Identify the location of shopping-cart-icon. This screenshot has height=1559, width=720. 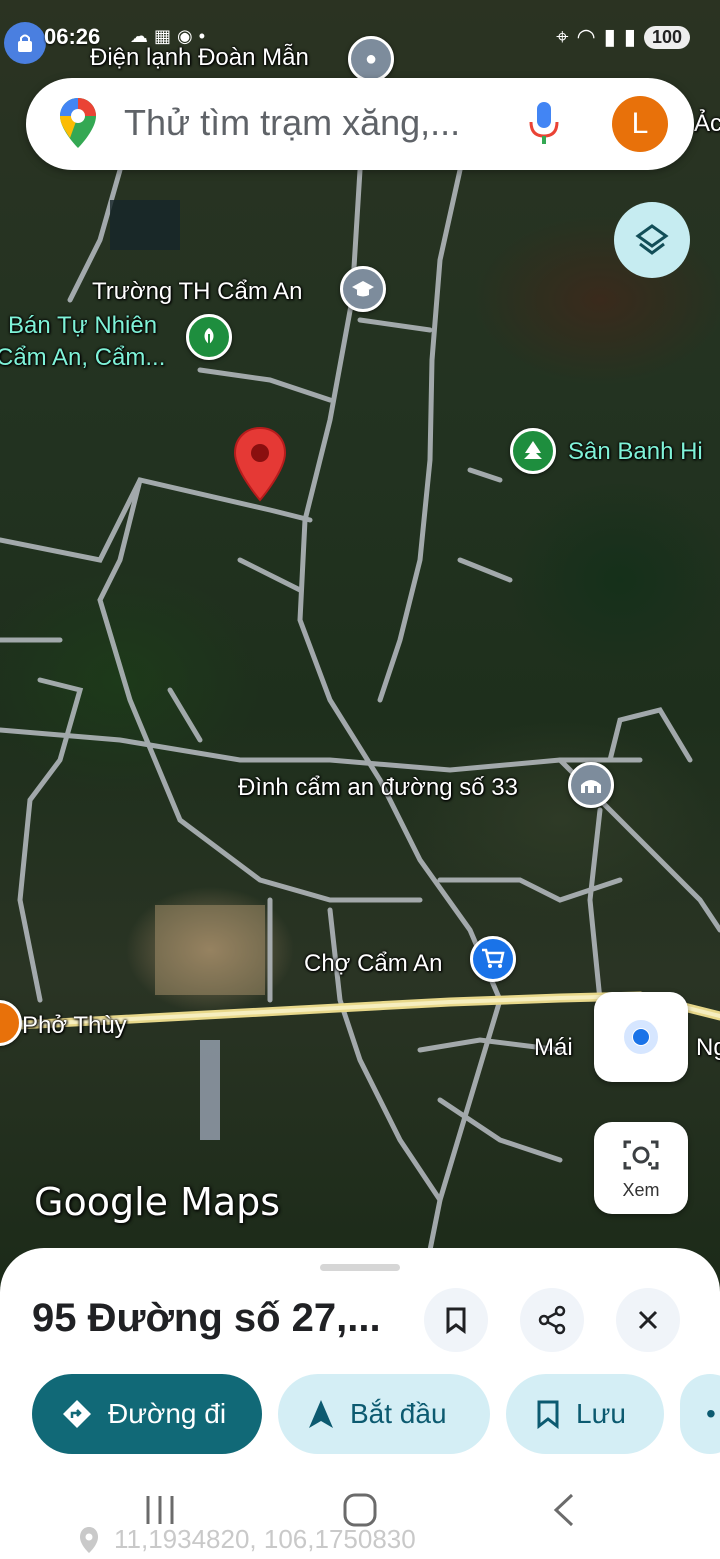
(493, 959).